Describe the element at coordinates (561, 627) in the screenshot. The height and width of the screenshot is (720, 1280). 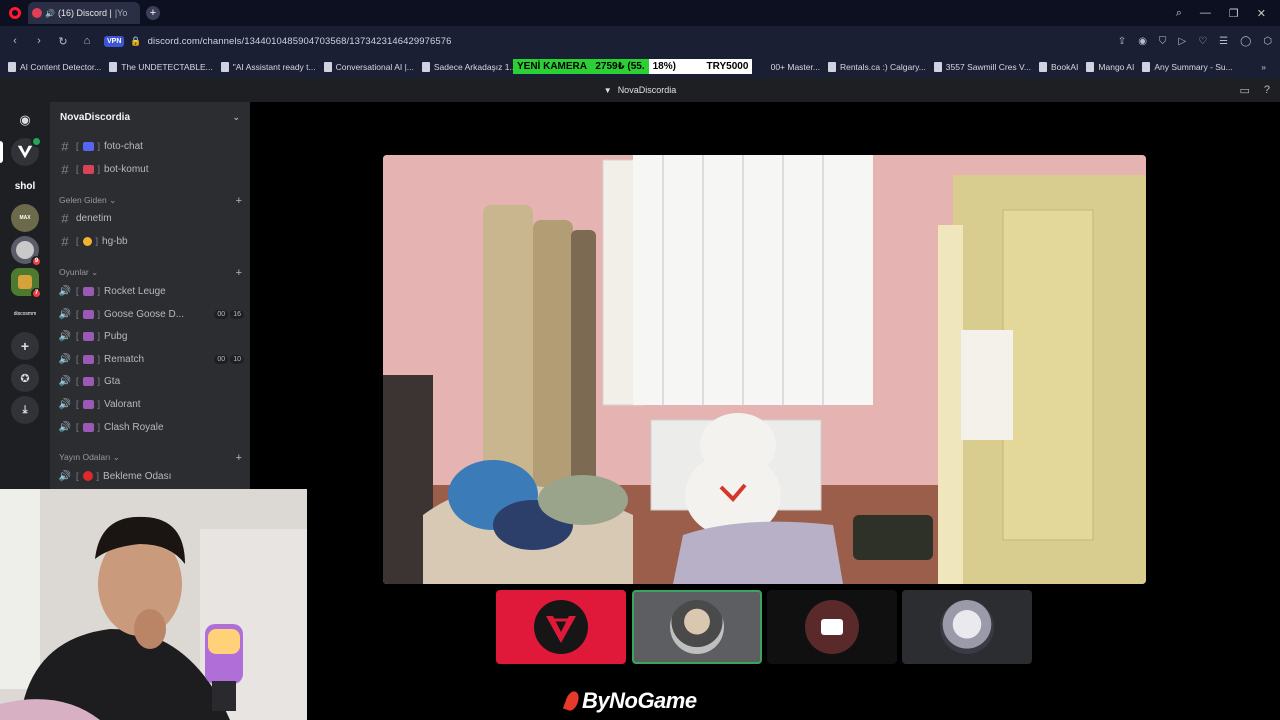
I see `participant-tile-nova` at that location.